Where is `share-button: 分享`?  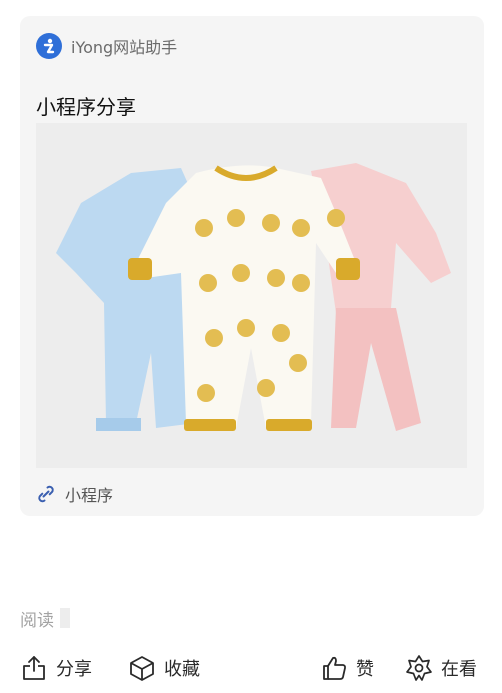
share-button: 分享 is located at coordinates (56, 668).